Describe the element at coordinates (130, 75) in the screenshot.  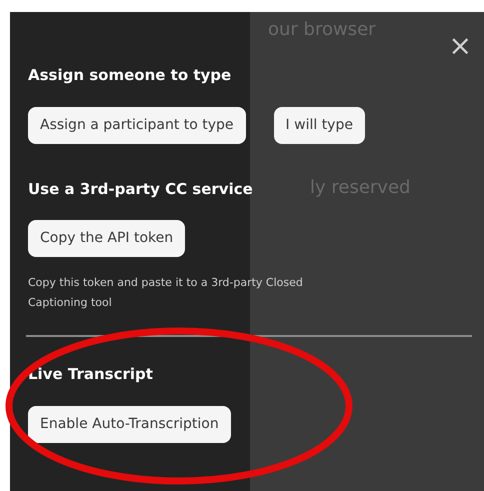
I see `section-heading: Assign someone to type` at that location.